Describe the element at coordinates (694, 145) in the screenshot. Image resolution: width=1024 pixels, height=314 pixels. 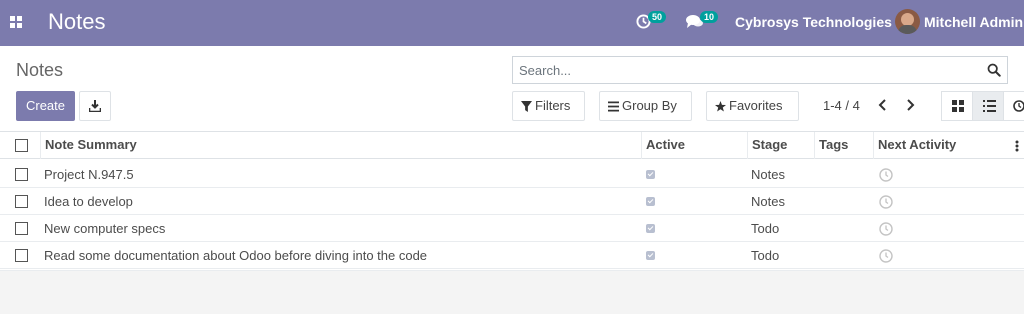
I see `column-header-active: Active` at that location.